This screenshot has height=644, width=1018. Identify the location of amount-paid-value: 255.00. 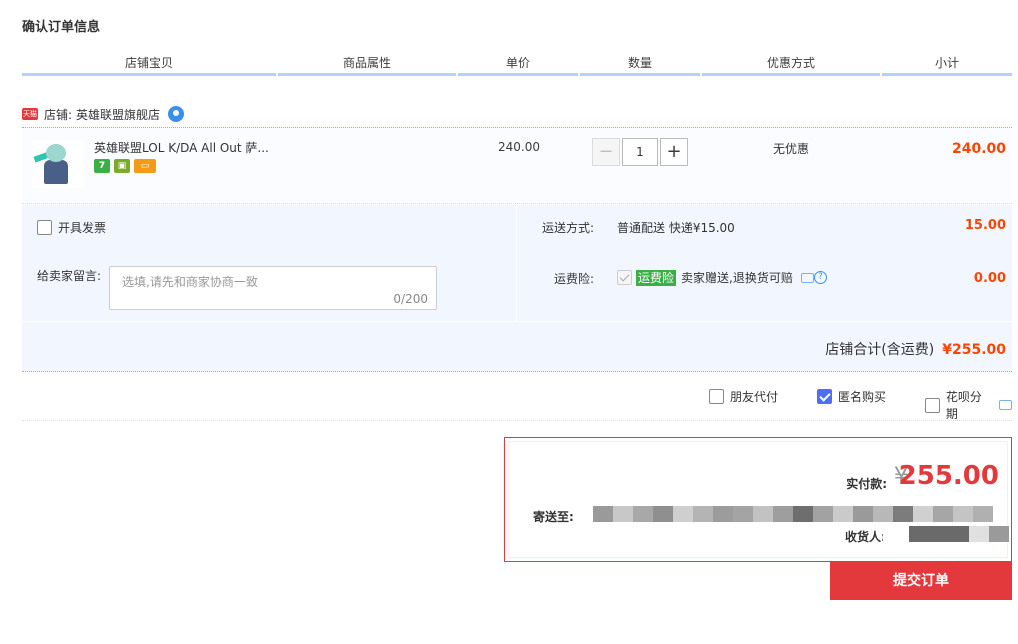
(948, 476).